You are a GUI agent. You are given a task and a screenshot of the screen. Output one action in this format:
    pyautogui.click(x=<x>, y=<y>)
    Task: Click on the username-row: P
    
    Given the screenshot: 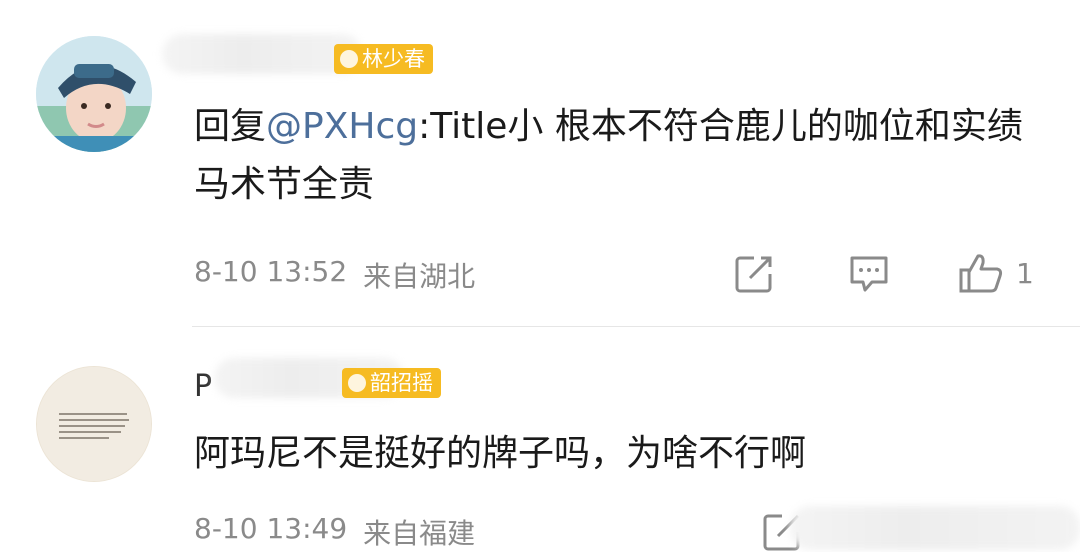 What is the action you would take?
    pyautogui.click(x=203, y=386)
    